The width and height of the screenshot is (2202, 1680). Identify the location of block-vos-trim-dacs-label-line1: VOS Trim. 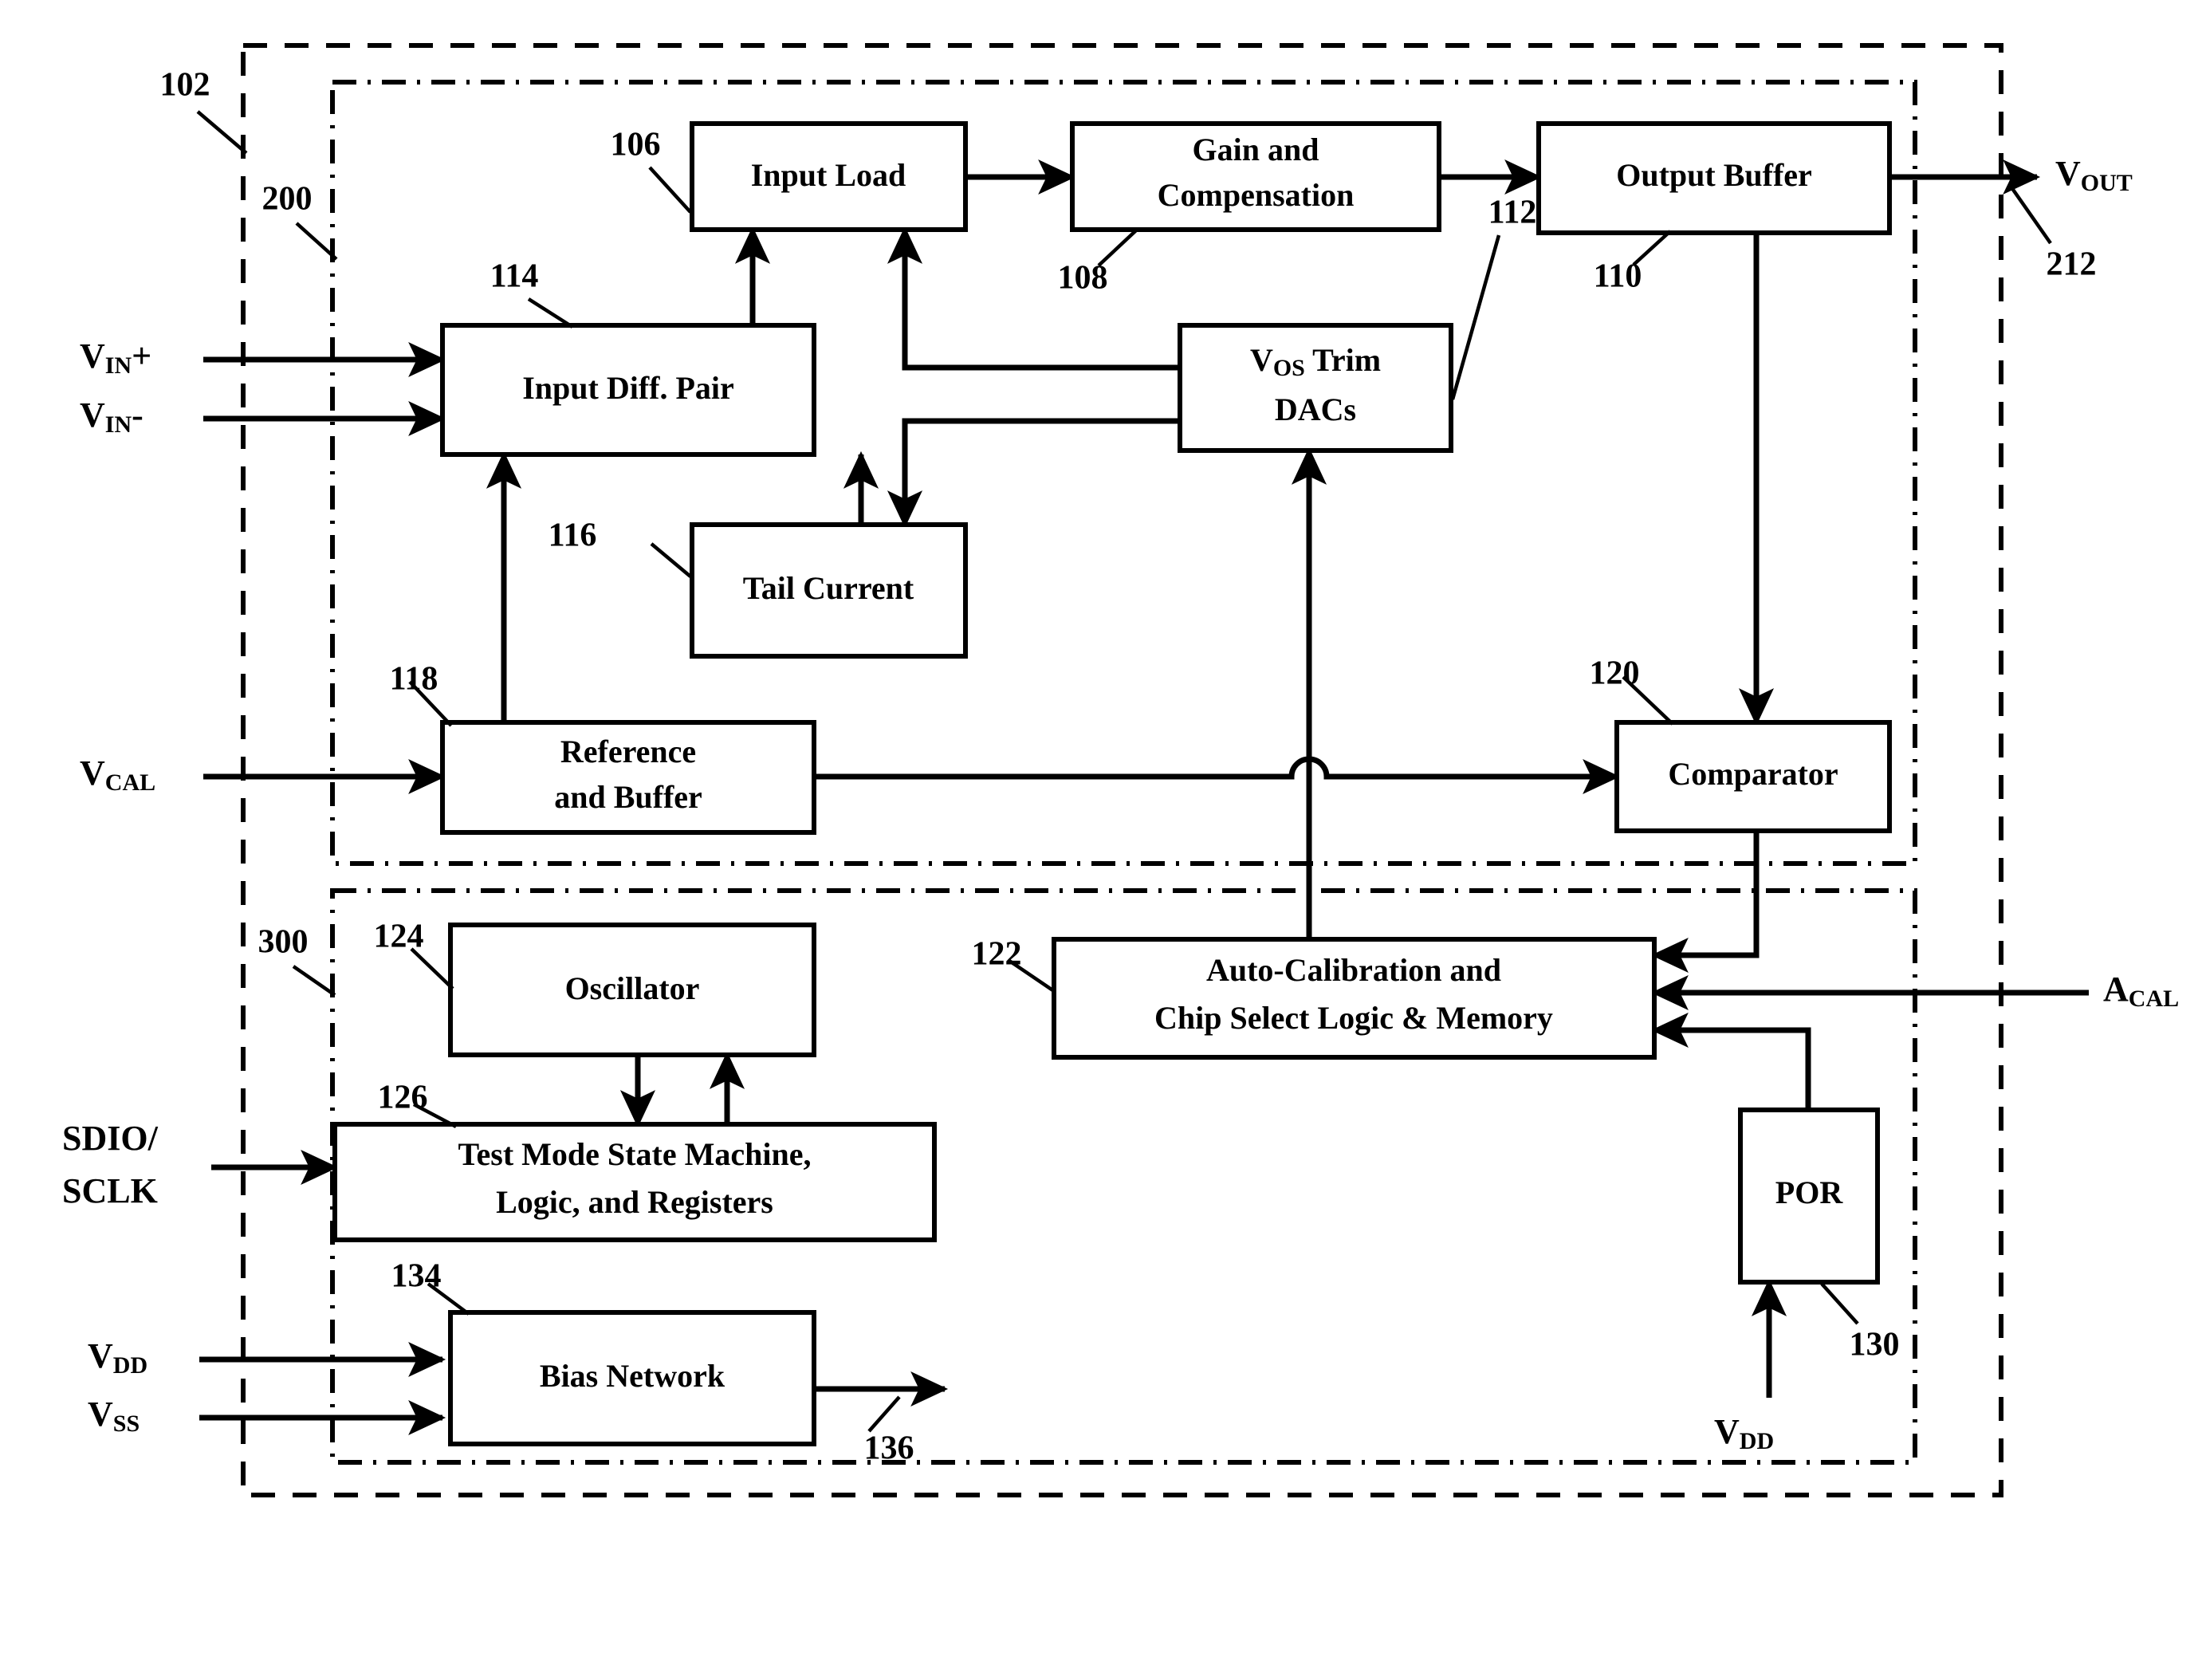
(1315, 361).